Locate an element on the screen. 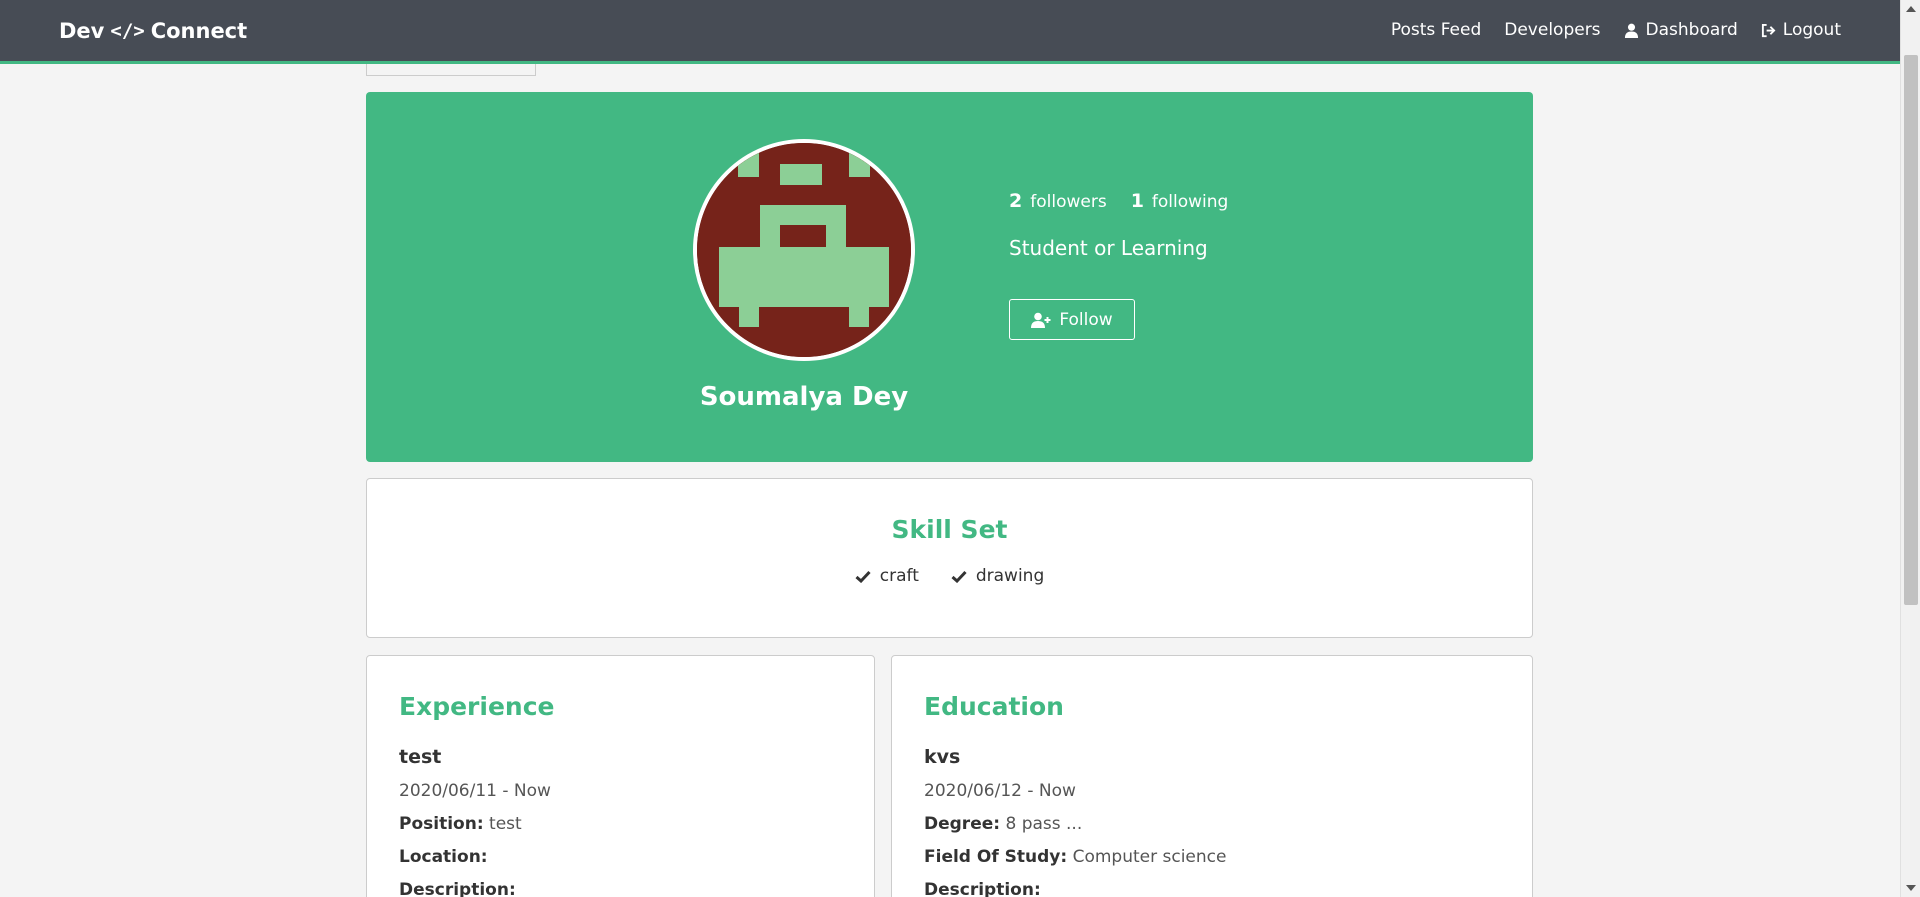 The width and height of the screenshot is (1920, 897). experience-title: Experience is located at coordinates (477, 706).